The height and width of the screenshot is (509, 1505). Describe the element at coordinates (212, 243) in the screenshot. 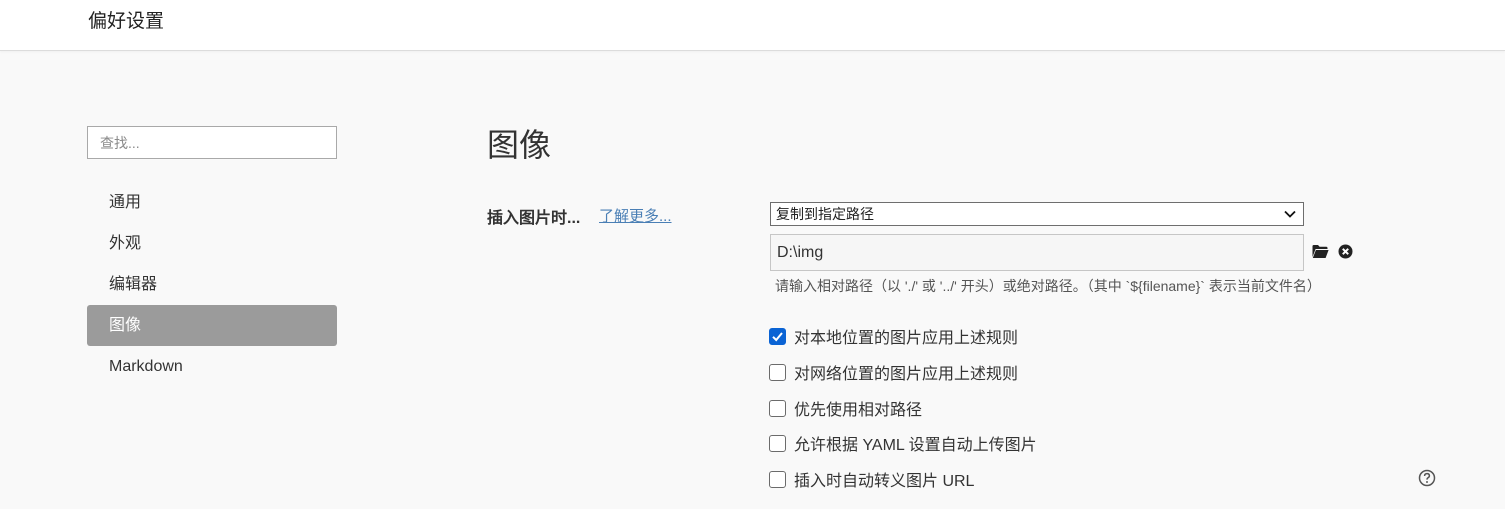

I see `sidebar-item-appearance: 外观` at that location.